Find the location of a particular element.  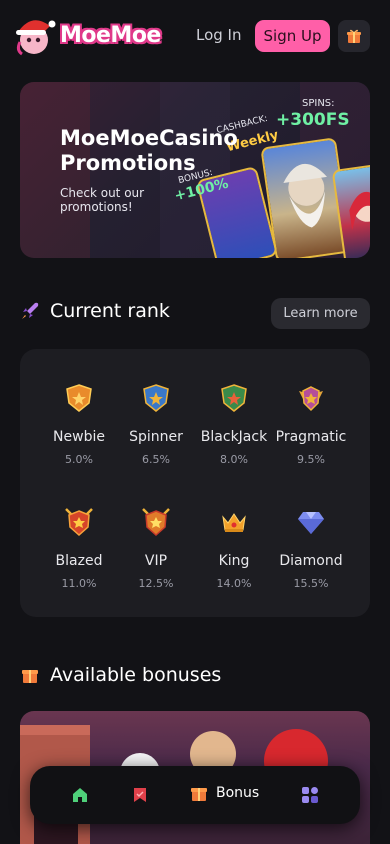

rank-newbie: Newbie 5.0% is located at coordinates (79, 424).